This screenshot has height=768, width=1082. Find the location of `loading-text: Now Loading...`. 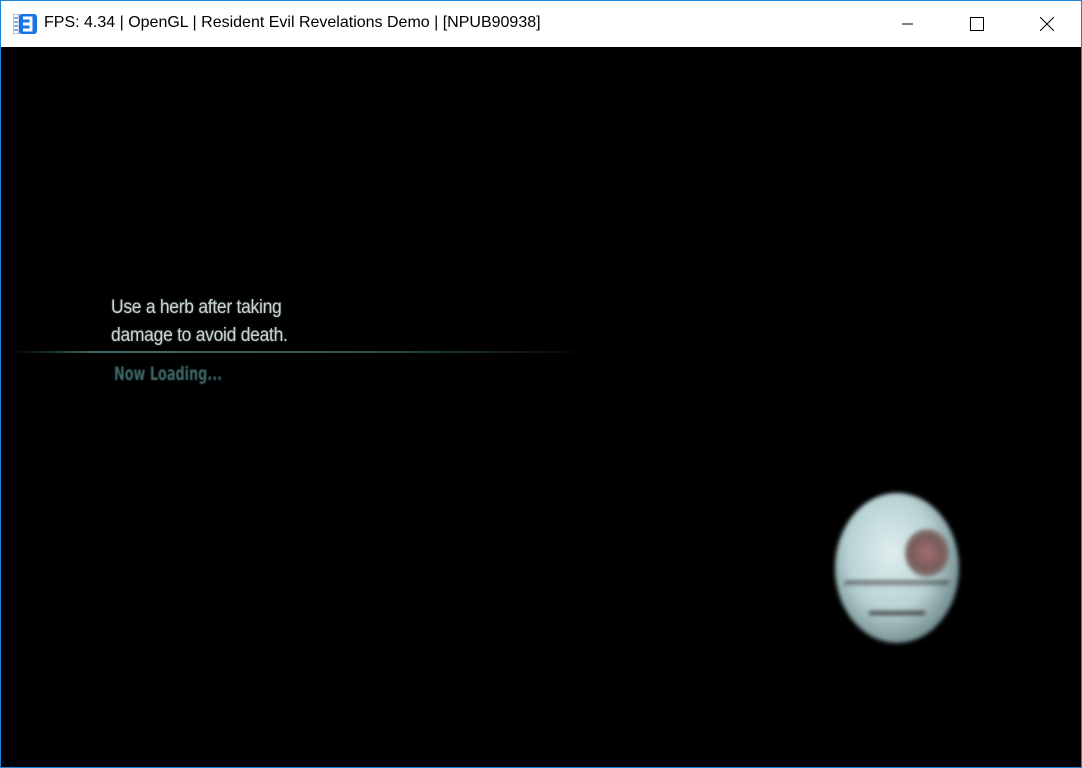

loading-text: Now Loading... is located at coordinates (168, 374).